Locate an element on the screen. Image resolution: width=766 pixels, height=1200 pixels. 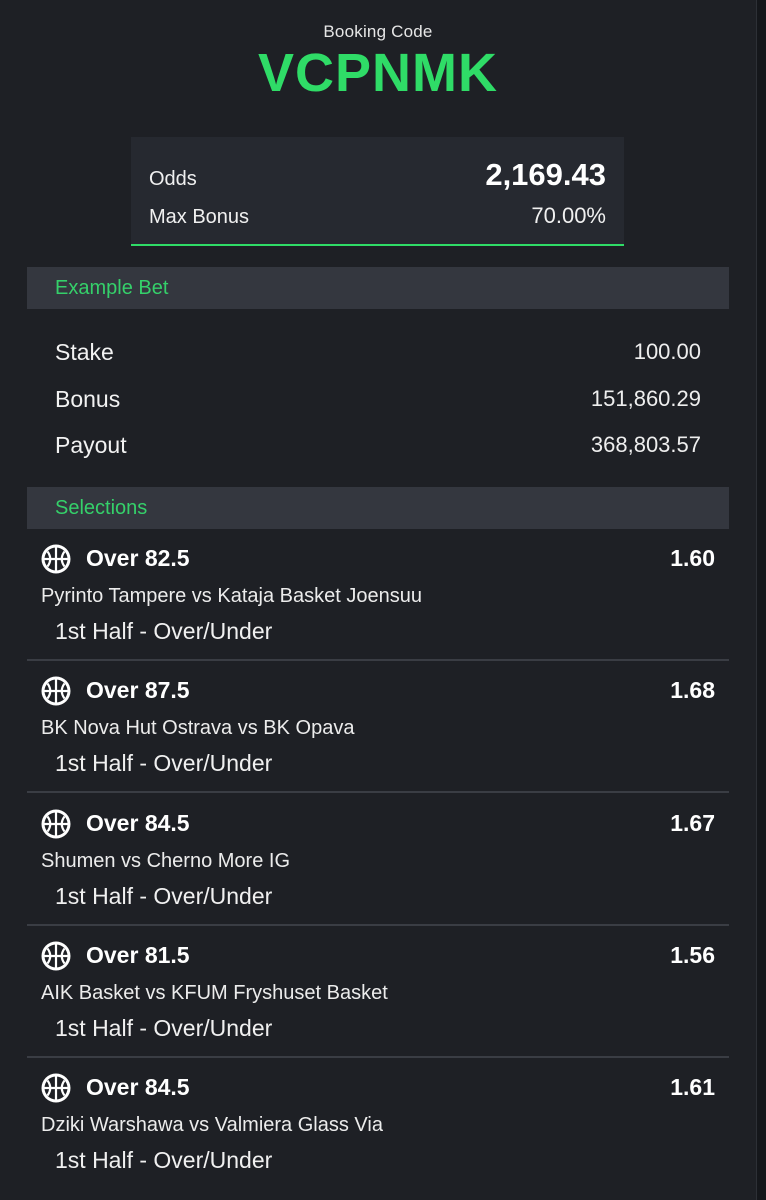
bonus-label: Bonus is located at coordinates (88, 399).